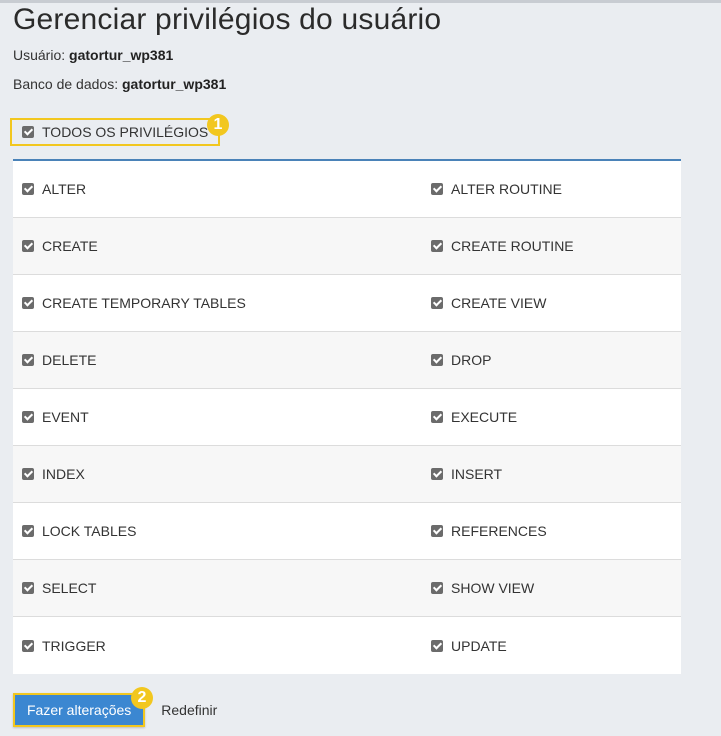 The height and width of the screenshot is (736, 721). I want to click on privilege-checkbox: EXECUTE, so click(469, 417).